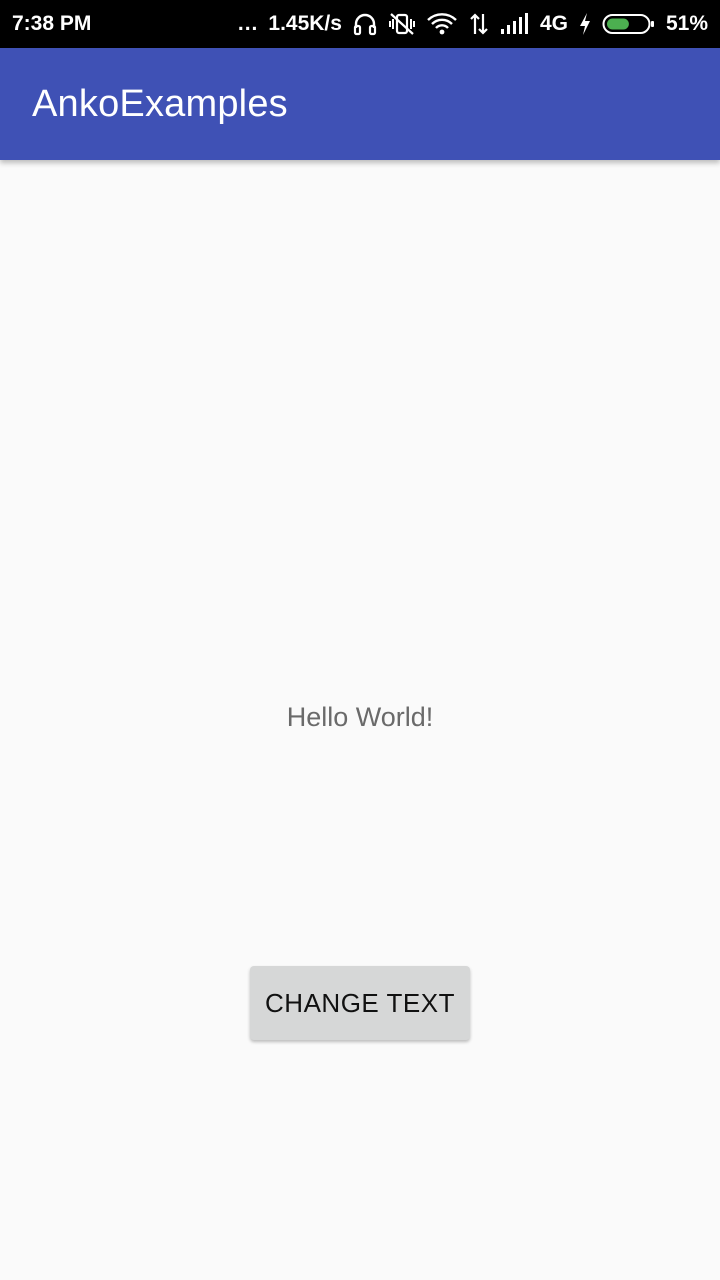 Image resolution: width=720 pixels, height=1280 pixels. I want to click on battery-icon, so click(629, 24).